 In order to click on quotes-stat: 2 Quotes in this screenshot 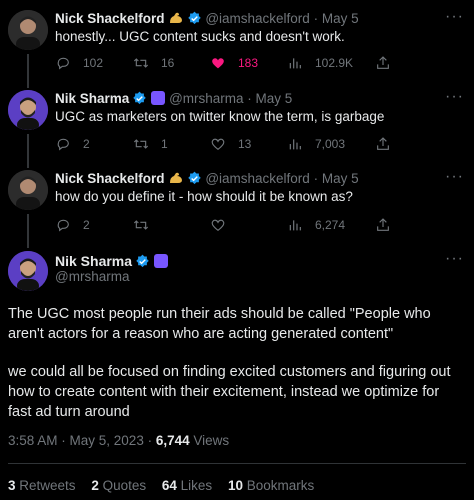, I will do `click(118, 485)`.